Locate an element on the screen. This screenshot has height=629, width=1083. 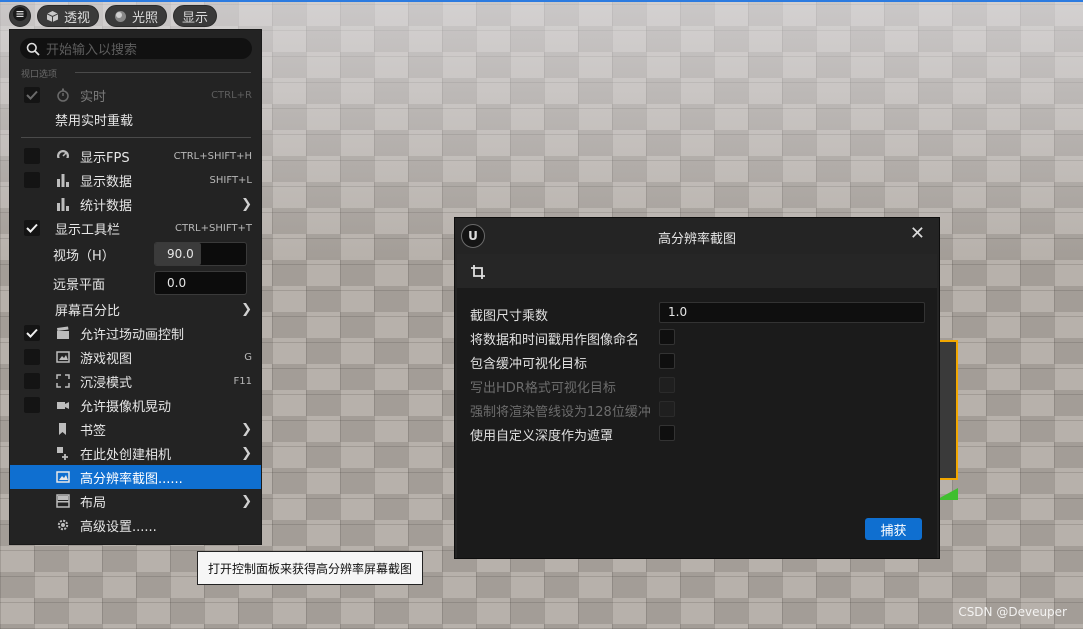
show-label: 显示 is located at coordinates (195, 18).